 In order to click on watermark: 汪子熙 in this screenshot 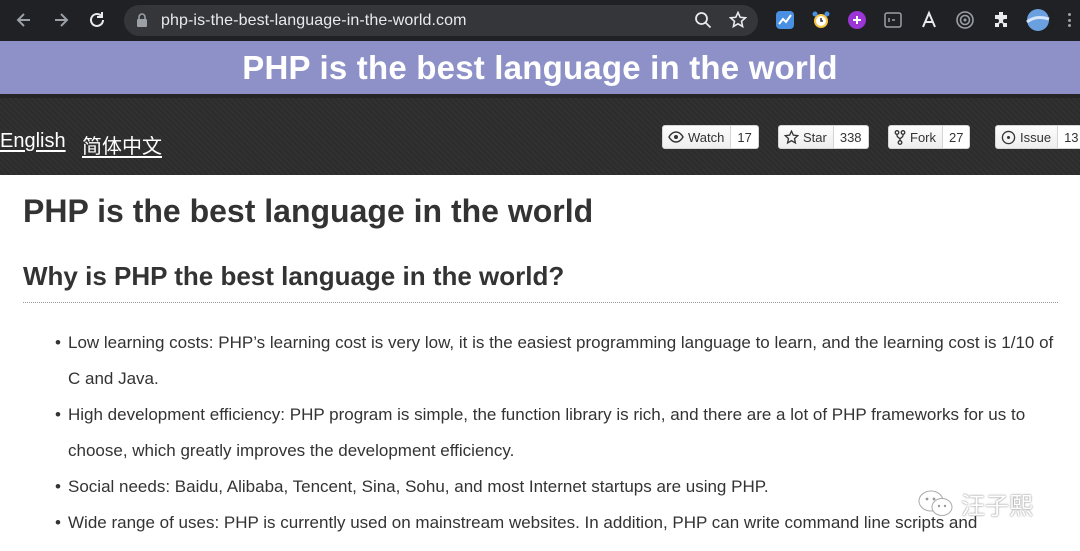, I will do `click(975, 503)`.